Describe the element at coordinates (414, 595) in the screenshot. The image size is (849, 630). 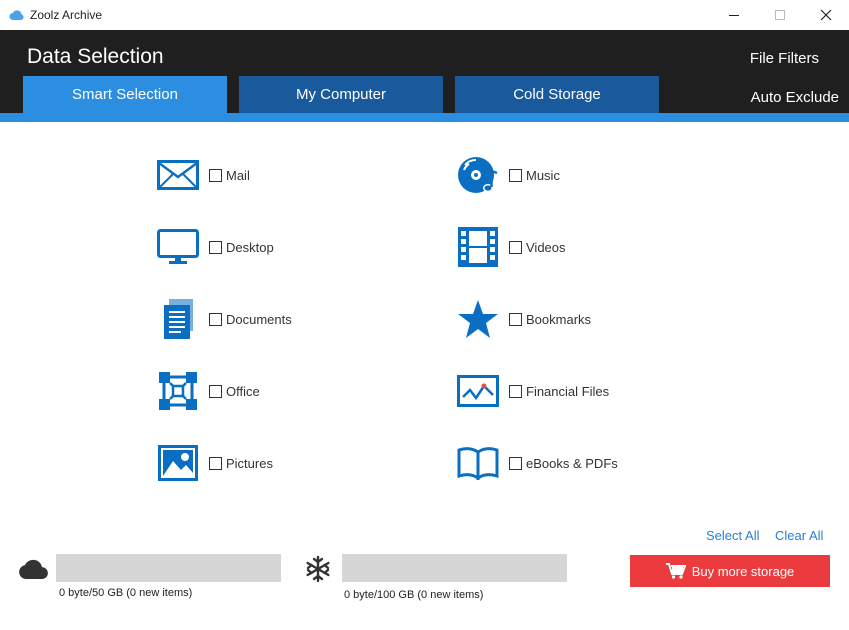
I see `cold-usage-text: 0 byte/100 GB (0 new items)` at that location.